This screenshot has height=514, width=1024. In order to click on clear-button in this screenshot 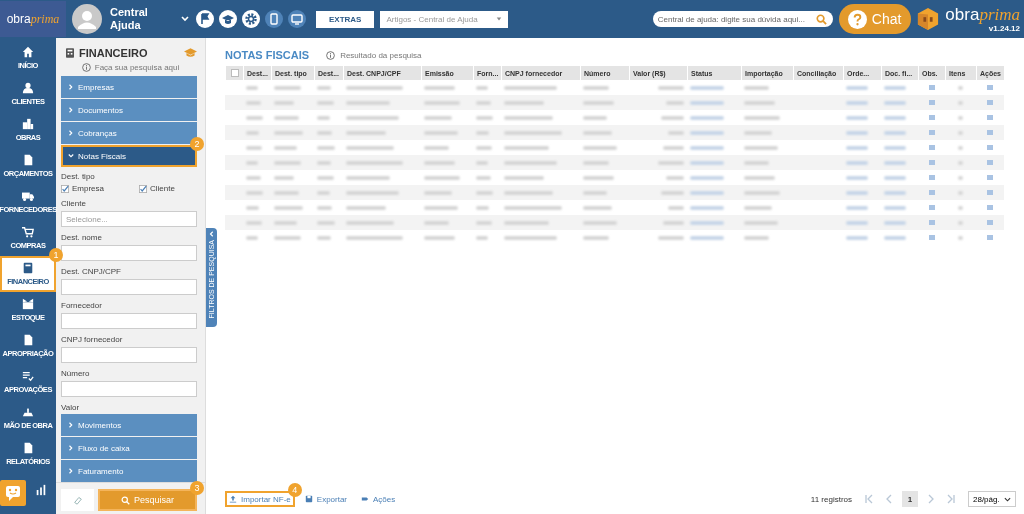, I will do `click(77, 500)`.